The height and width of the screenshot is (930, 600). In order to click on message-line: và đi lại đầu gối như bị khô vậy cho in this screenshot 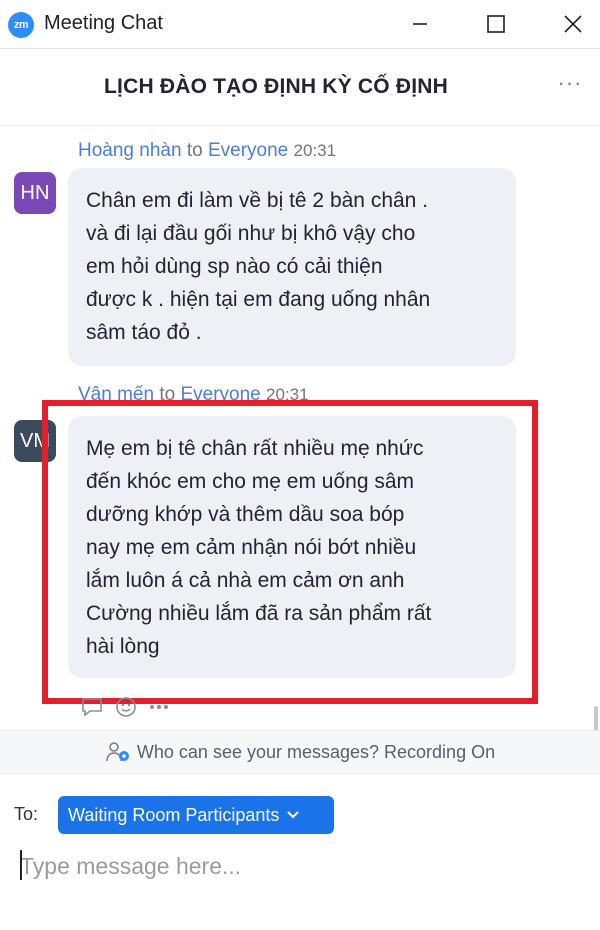, I will do `click(251, 233)`.